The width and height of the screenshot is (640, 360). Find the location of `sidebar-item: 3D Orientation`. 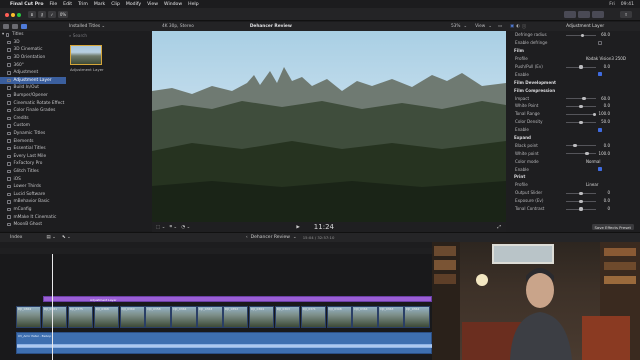

sidebar-item: 3D Orientation is located at coordinates (33, 58).